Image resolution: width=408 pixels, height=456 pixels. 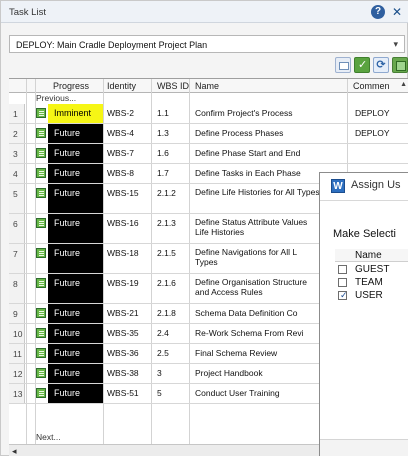 I want to click on row-number: 7, so click(x=17, y=258).